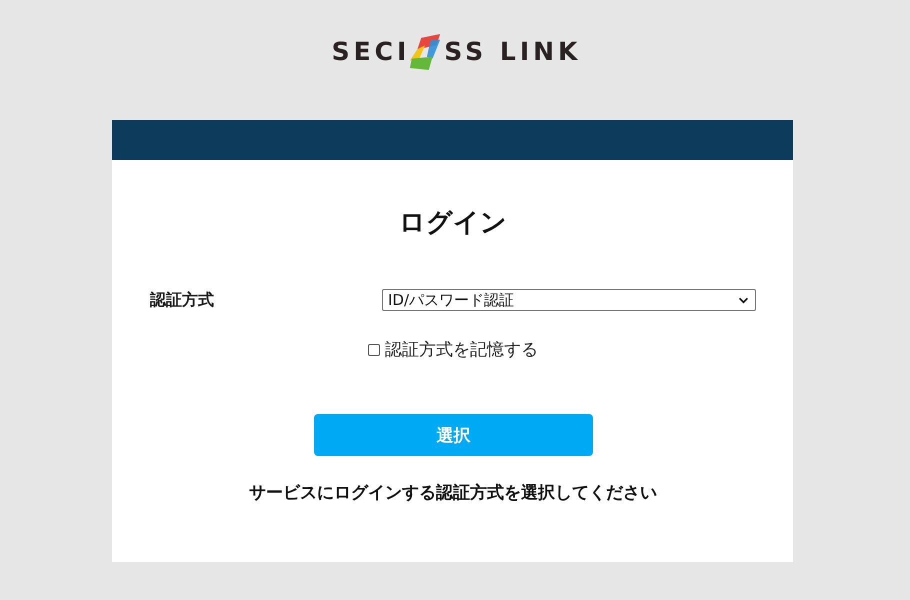 Image resolution: width=910 pixels, height=600 pixels. What do you see at coordinates (461, 350) in the screenshot?
I see `remember-label: 認証方式を記憶する` at bounding box center [461, 350].